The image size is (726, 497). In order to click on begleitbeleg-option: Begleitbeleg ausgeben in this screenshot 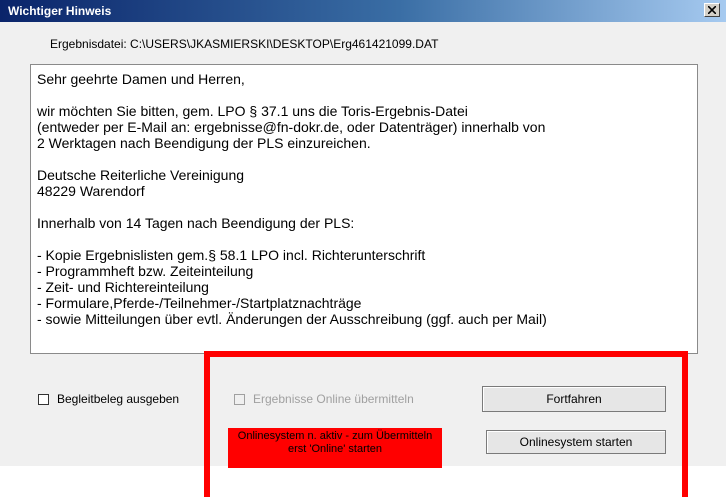, I will do `click(108, 399)`.